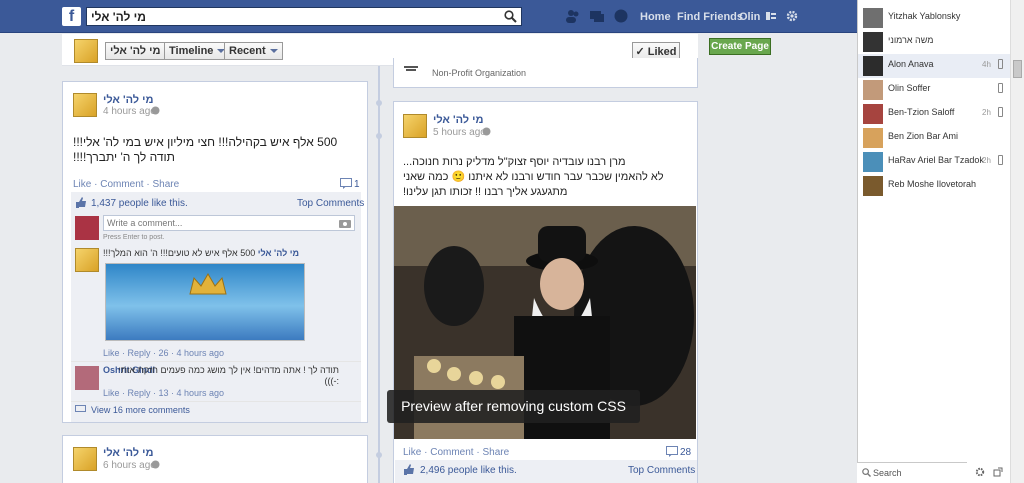 Image resolution: width=1024 pixels, height=483 pixels. What do you see at coordinates (140, 410) in the screenshot?
I see `view-more-comments-link: View 16 more comments` at bounding box center [140, 410].